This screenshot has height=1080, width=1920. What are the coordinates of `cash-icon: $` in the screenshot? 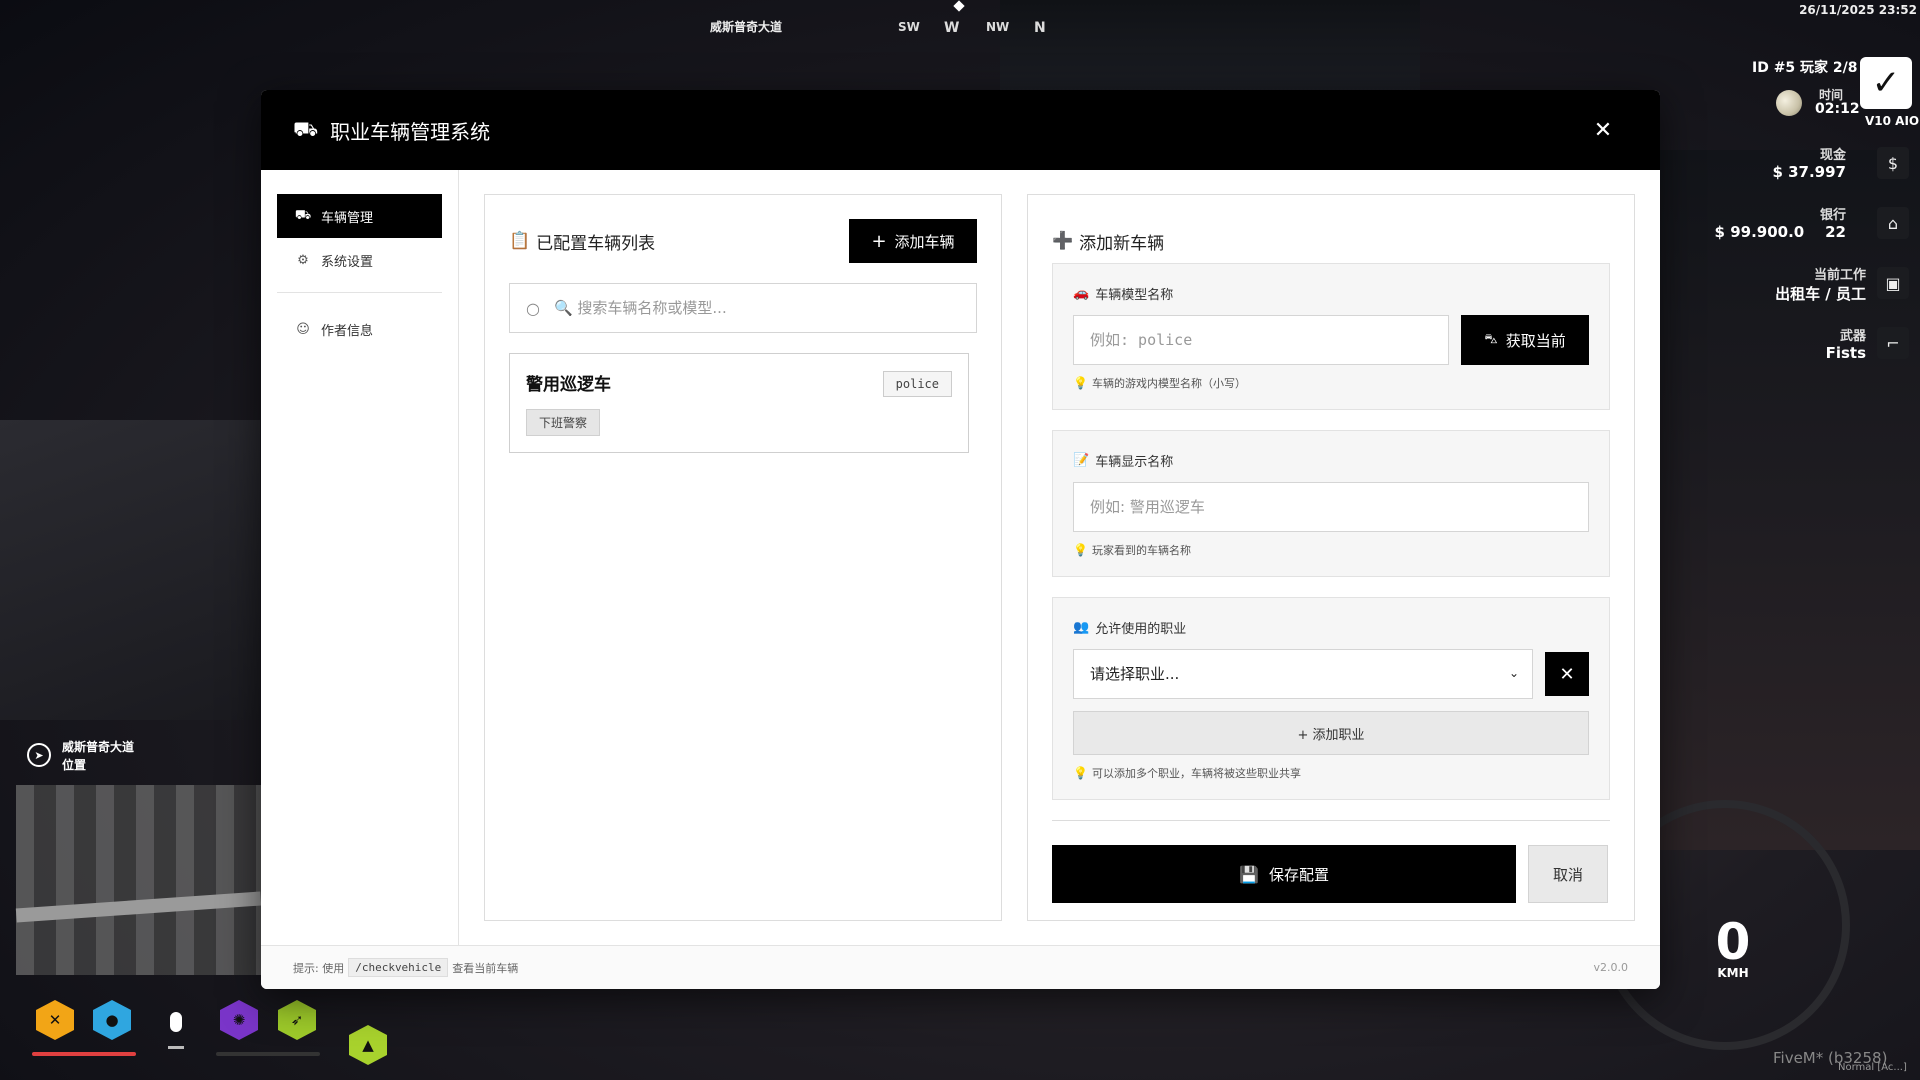 It's located at (1893, 163).